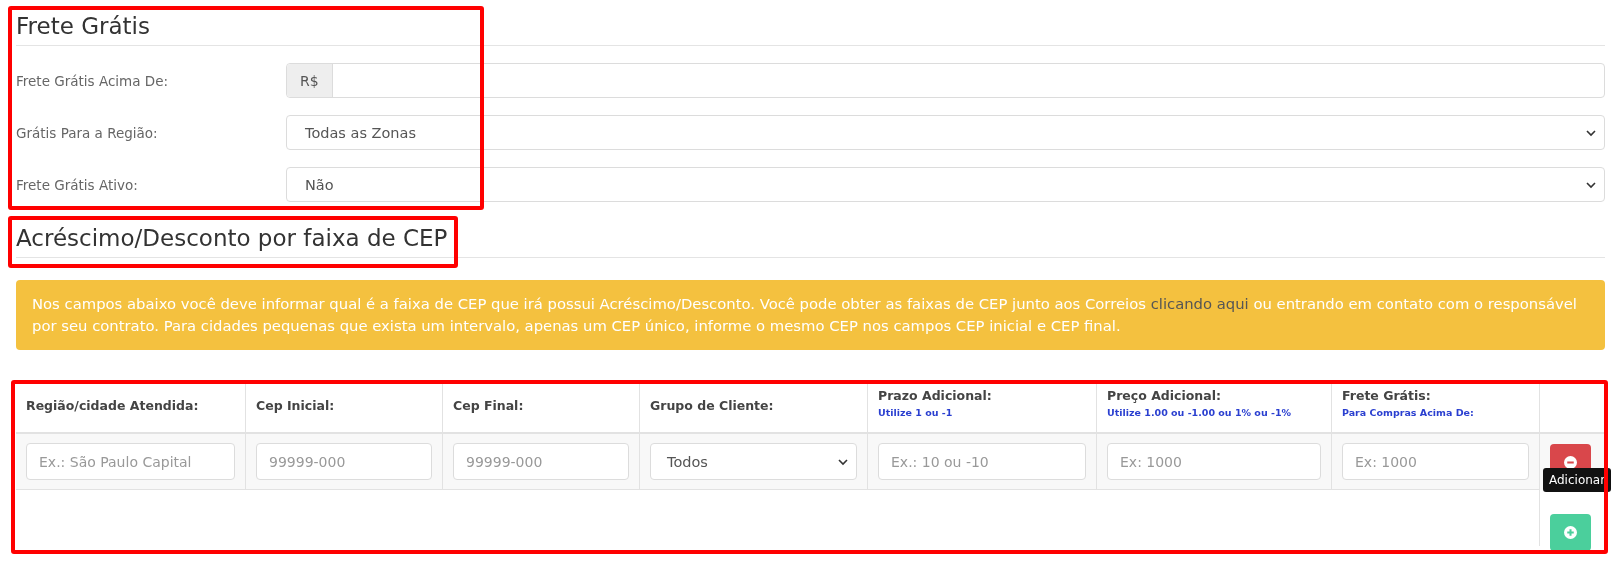  Describe the element at coordinates (810, 241) in the screenshot. I see `section-title: Acréscimo/Desconto por faixa de CEP` at that location.